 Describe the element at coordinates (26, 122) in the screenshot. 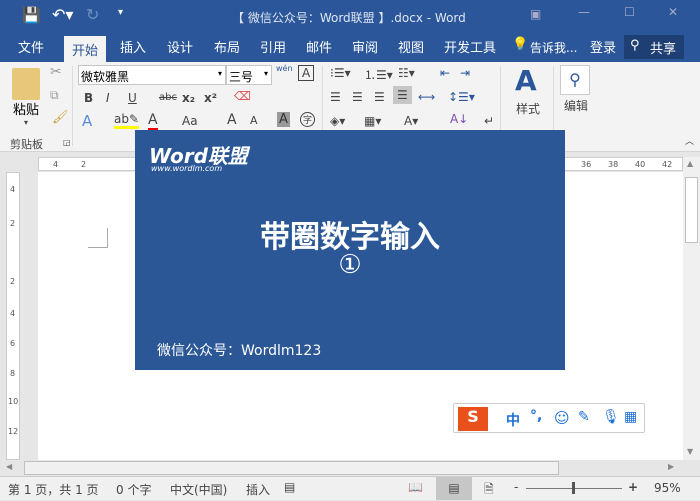

I see `paste-dropdown-icon: ▾` at that location.